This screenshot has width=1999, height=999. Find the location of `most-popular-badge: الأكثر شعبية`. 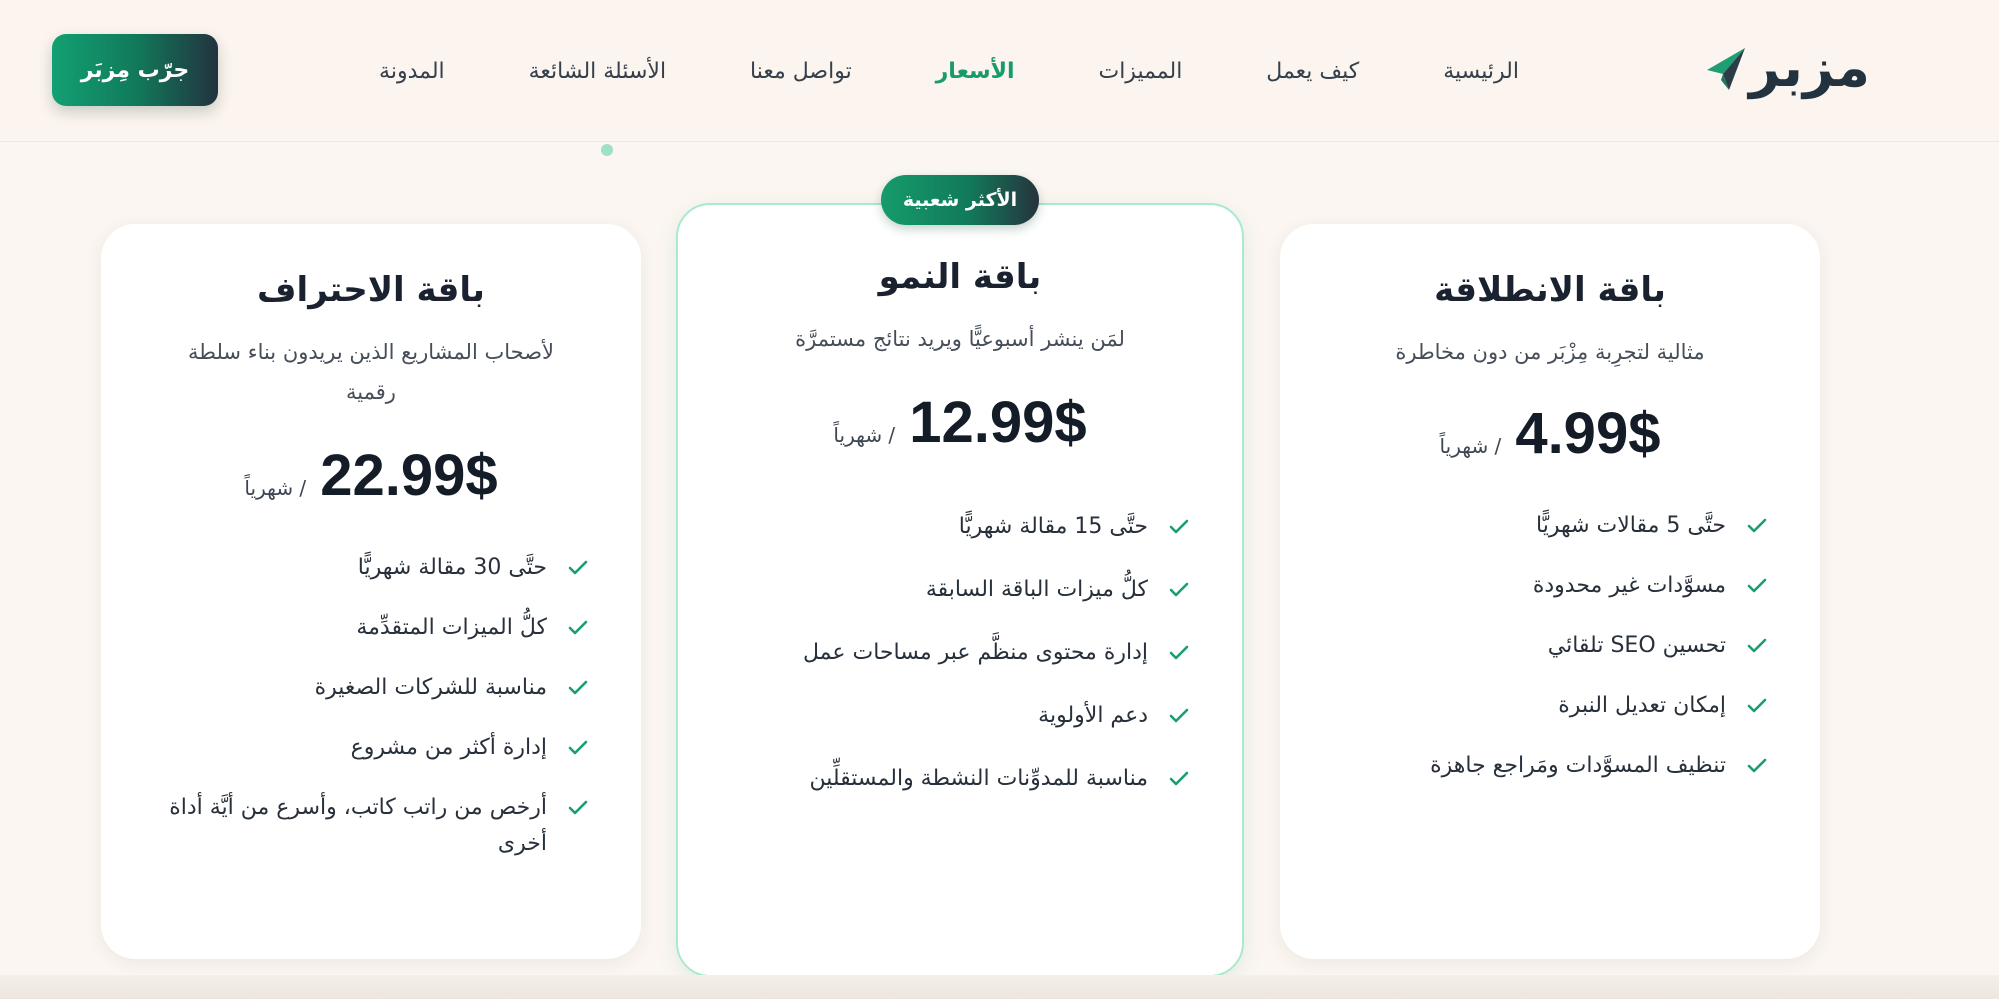

most-popular-badge: الأكثر شعبية is located at coordinates (960, 200).